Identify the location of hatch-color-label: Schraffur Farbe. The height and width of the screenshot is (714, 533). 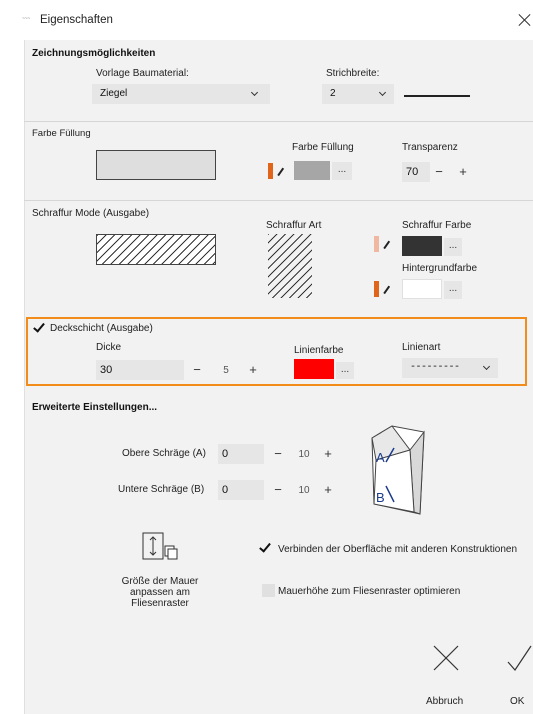
(437, 225).